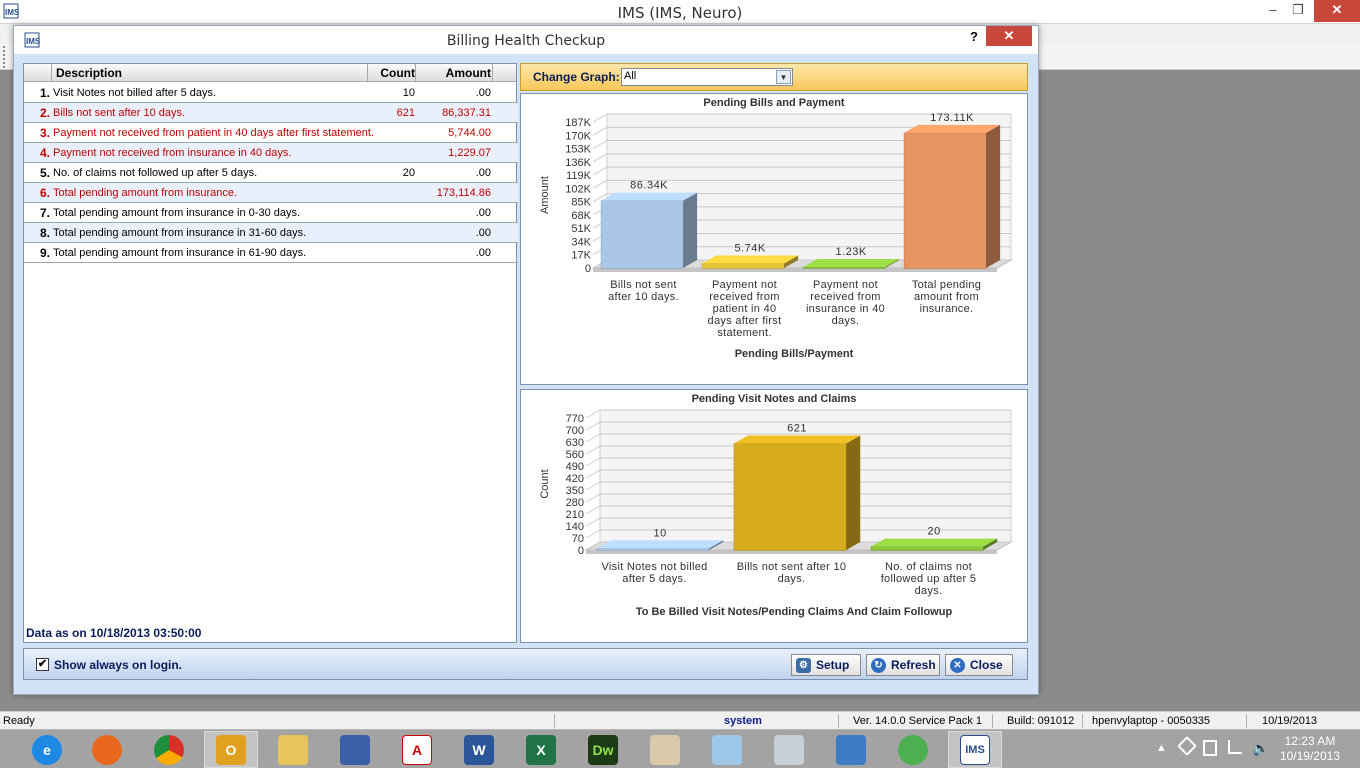  What do you see at coordinates (1210, 748) in the screenshot?
I see `battery-icon` at bounding box center [1210, 748].